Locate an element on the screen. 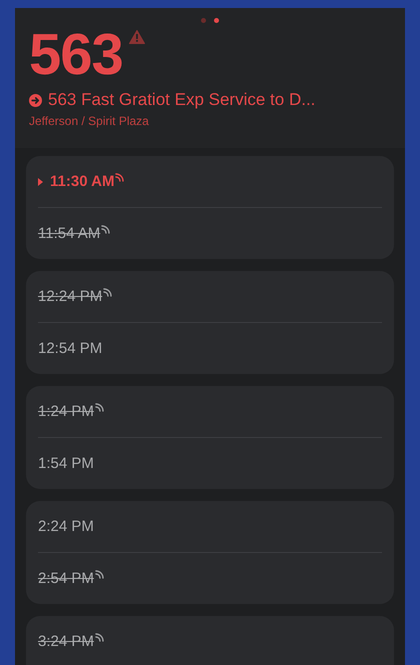 Image resolution: width=420 pixels, height=665 pixels. departure-time: 2:54 PM is located at coordinates (66, 578).